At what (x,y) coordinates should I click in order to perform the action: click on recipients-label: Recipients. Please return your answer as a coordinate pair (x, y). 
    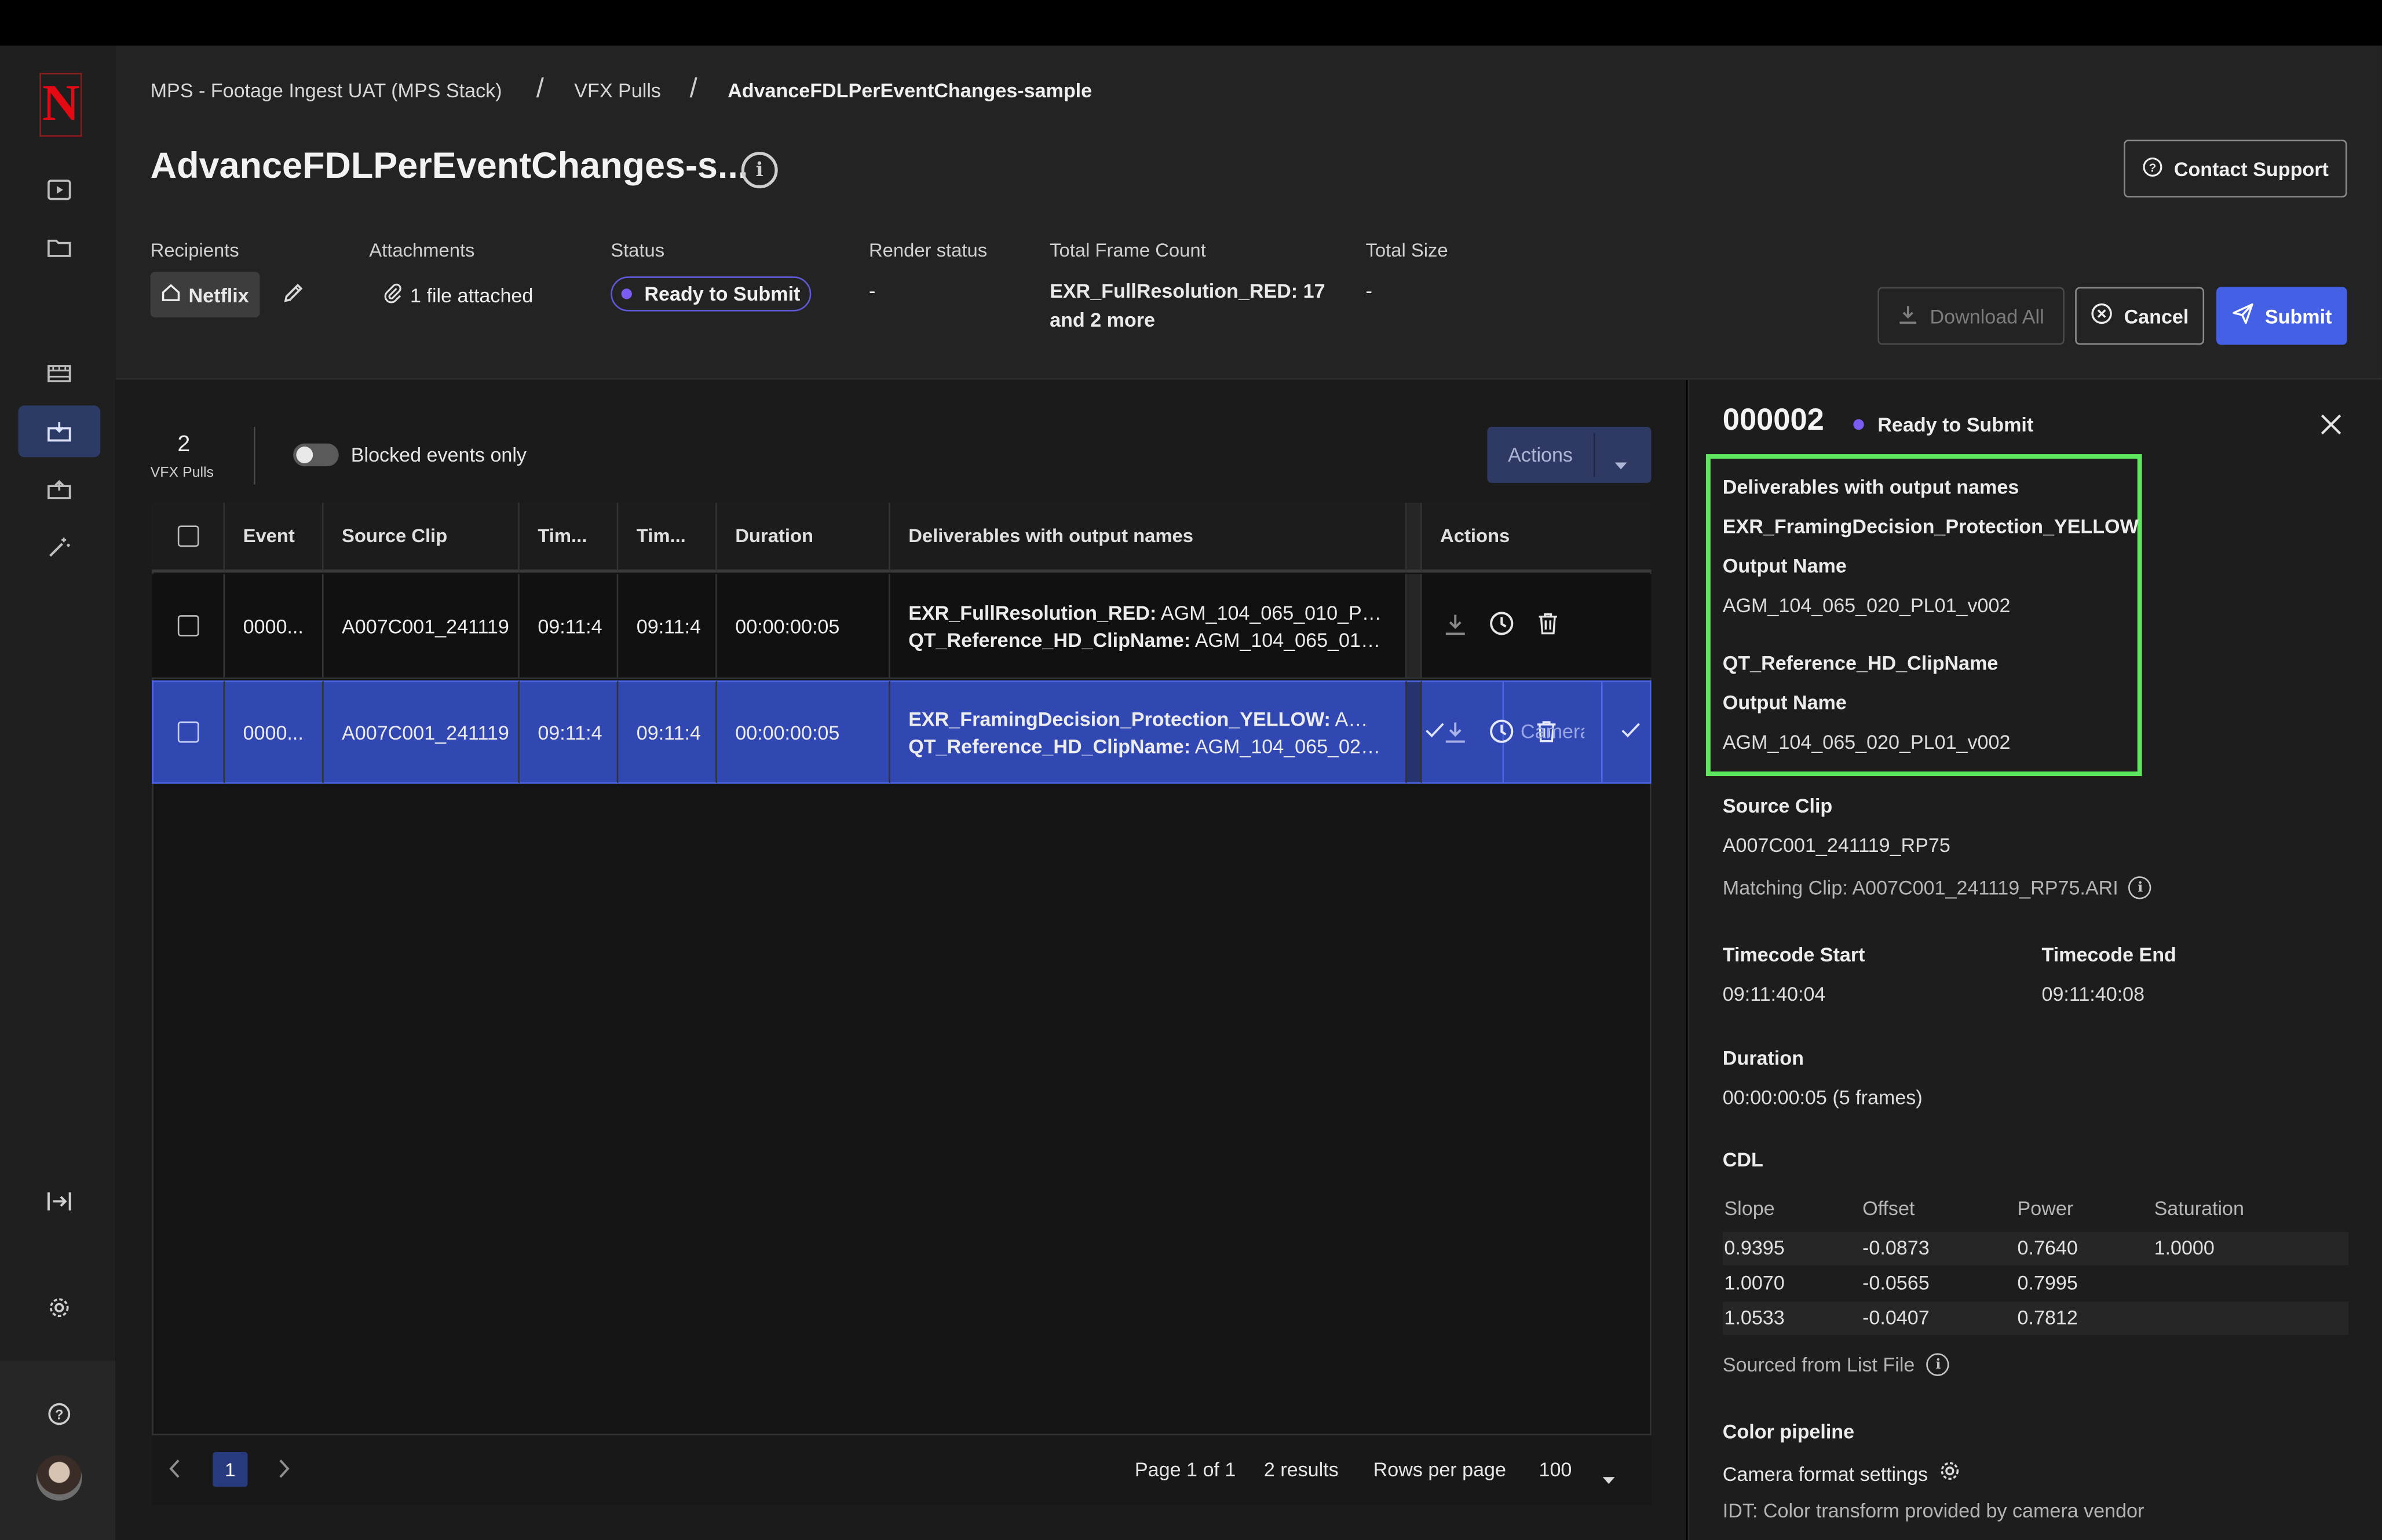
    Looking at the image, I should click on (195, 251).